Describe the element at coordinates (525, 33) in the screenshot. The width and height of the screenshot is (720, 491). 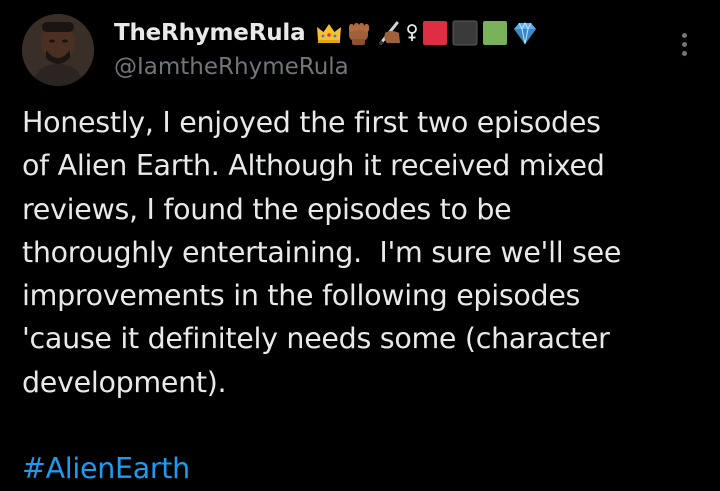
I see `gem-stone-icon` at that location.